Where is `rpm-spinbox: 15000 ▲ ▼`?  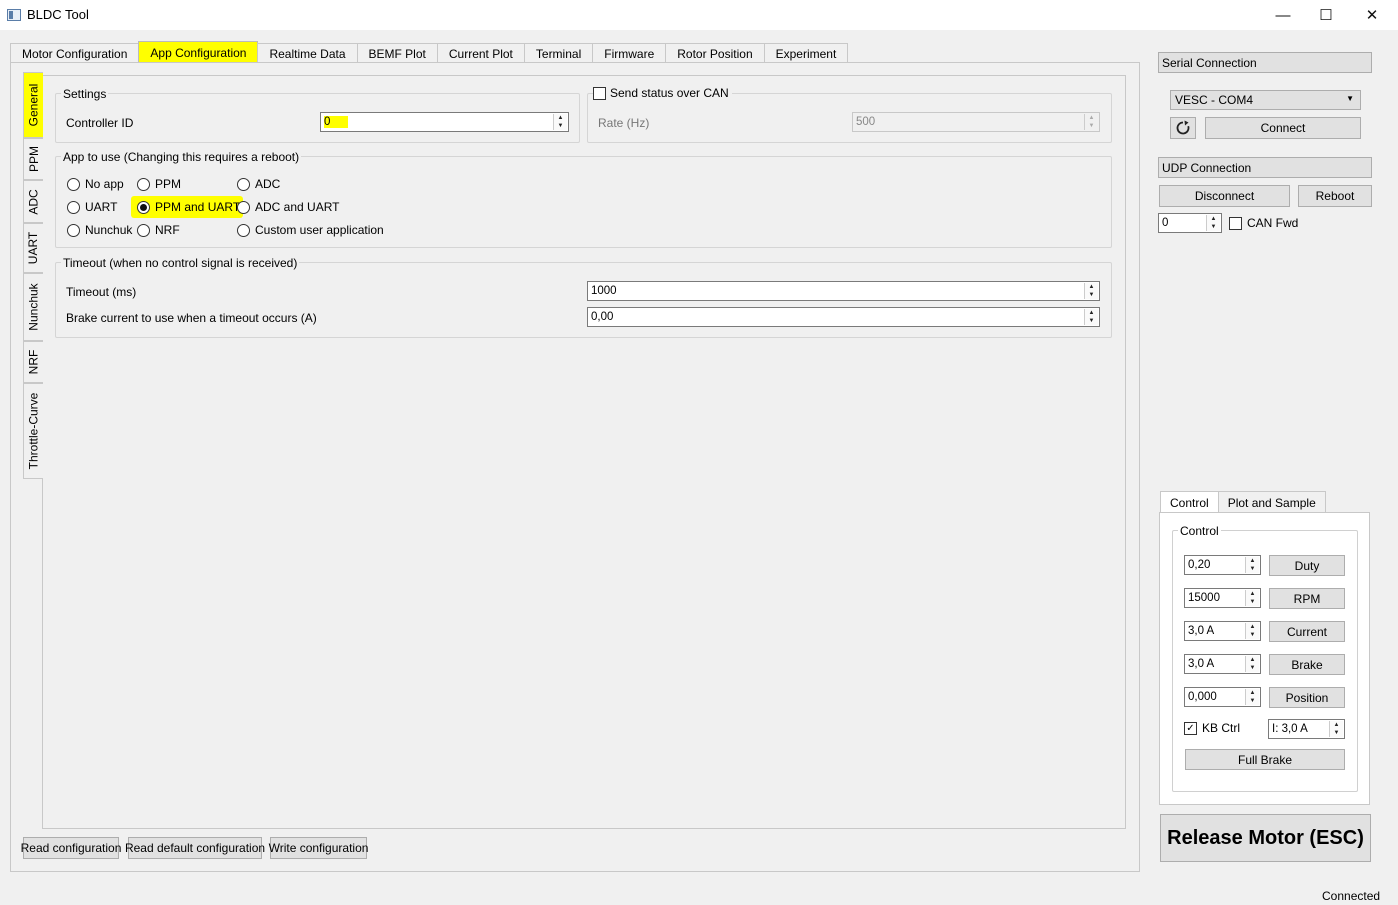 rpm-spinbox: 15000 ▲ ▼ is located at coordinates (1222, 598).